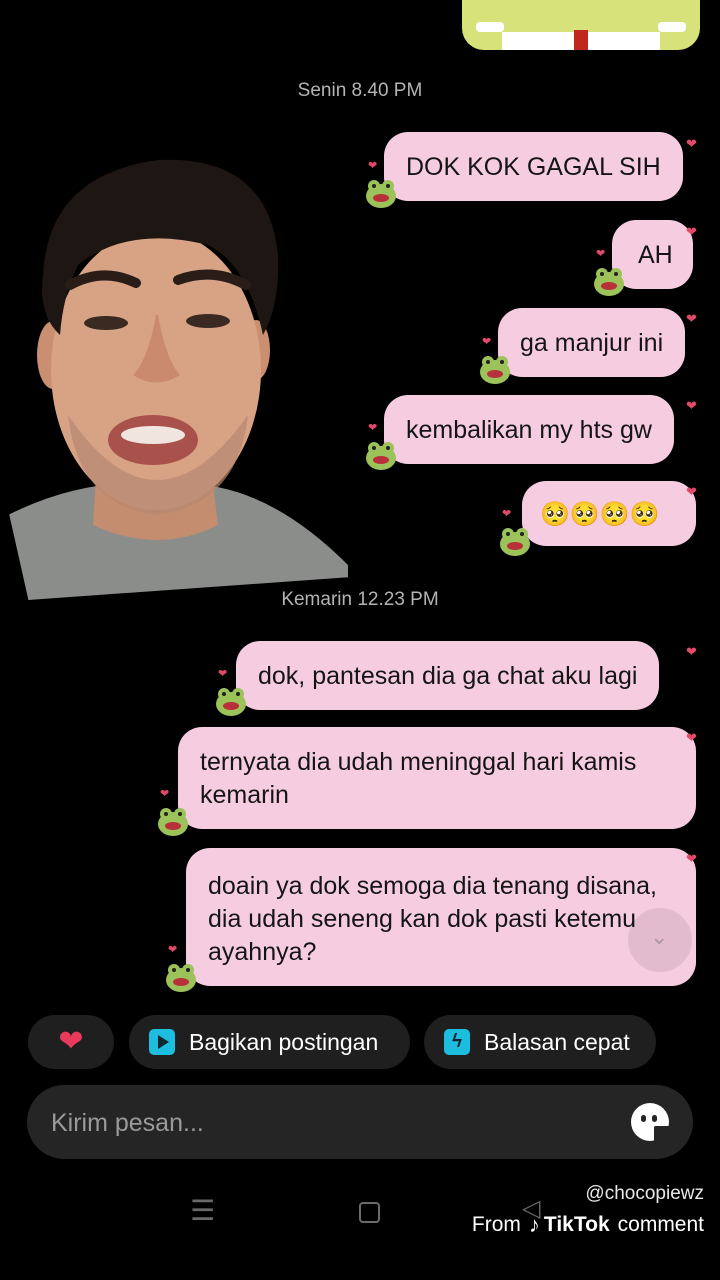 This screenshot has width=720, height=1280. I want to click on message-bubble: DOK KOK GAGAL SIH, so click(533, 166).